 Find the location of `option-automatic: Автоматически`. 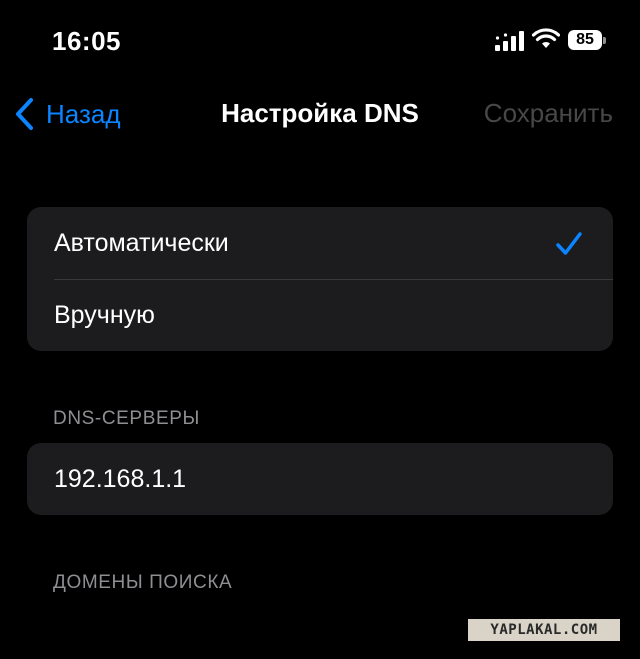

option-automatic: Автоматически is located at coordinates (320, 243).